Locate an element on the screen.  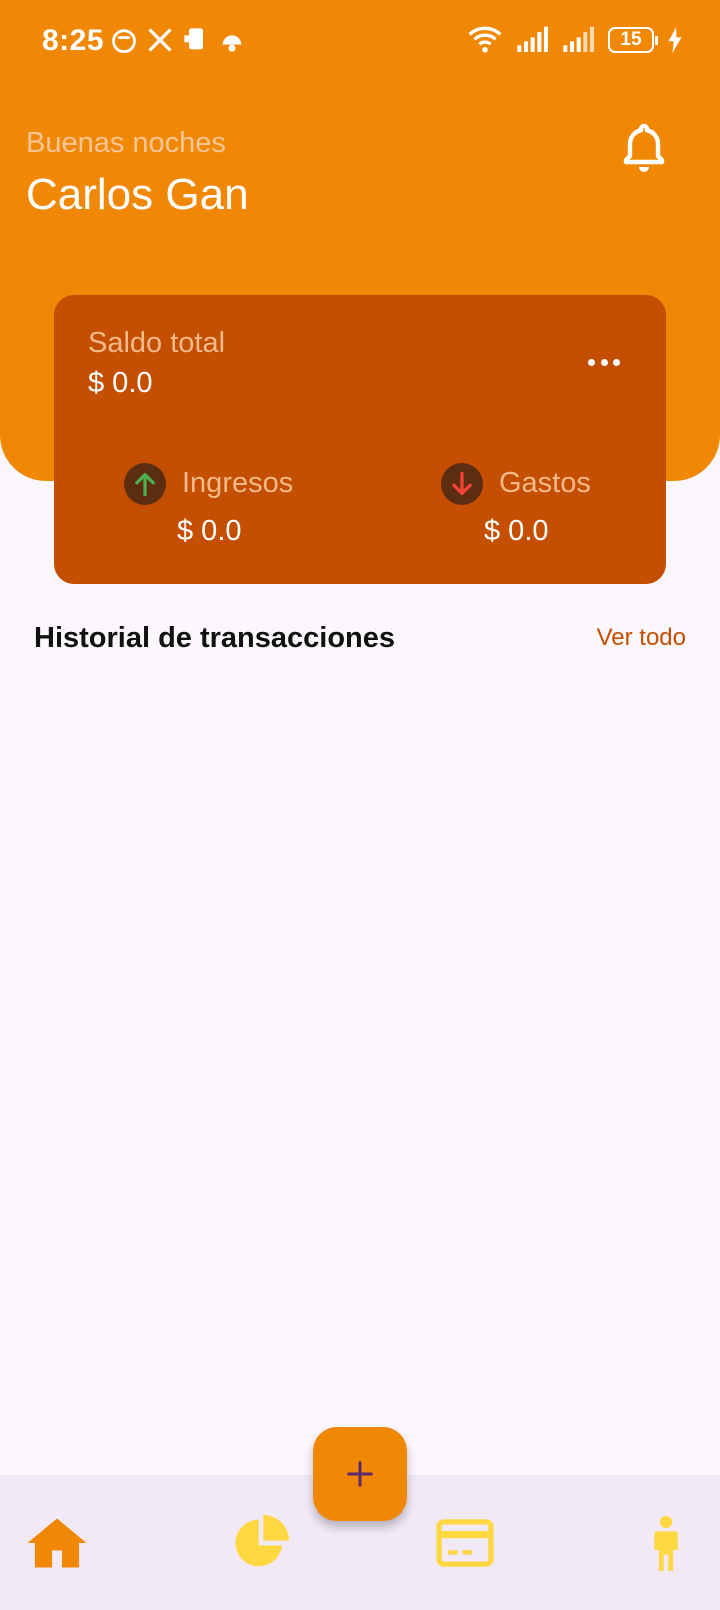
arrow-up-icon is located at coordinates (145, 485).